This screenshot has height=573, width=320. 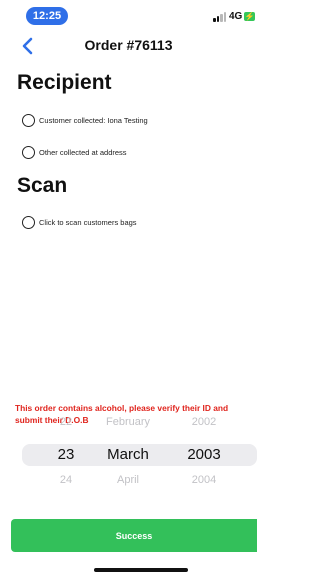 I want to click on success-button: Success, so click(x=134, y=535).